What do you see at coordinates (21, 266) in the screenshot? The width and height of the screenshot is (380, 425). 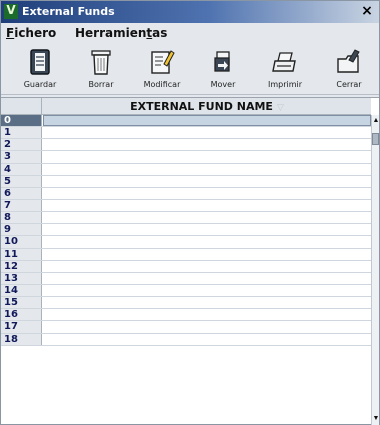 I see `row-number: 12` at bounding box center [21, 266].